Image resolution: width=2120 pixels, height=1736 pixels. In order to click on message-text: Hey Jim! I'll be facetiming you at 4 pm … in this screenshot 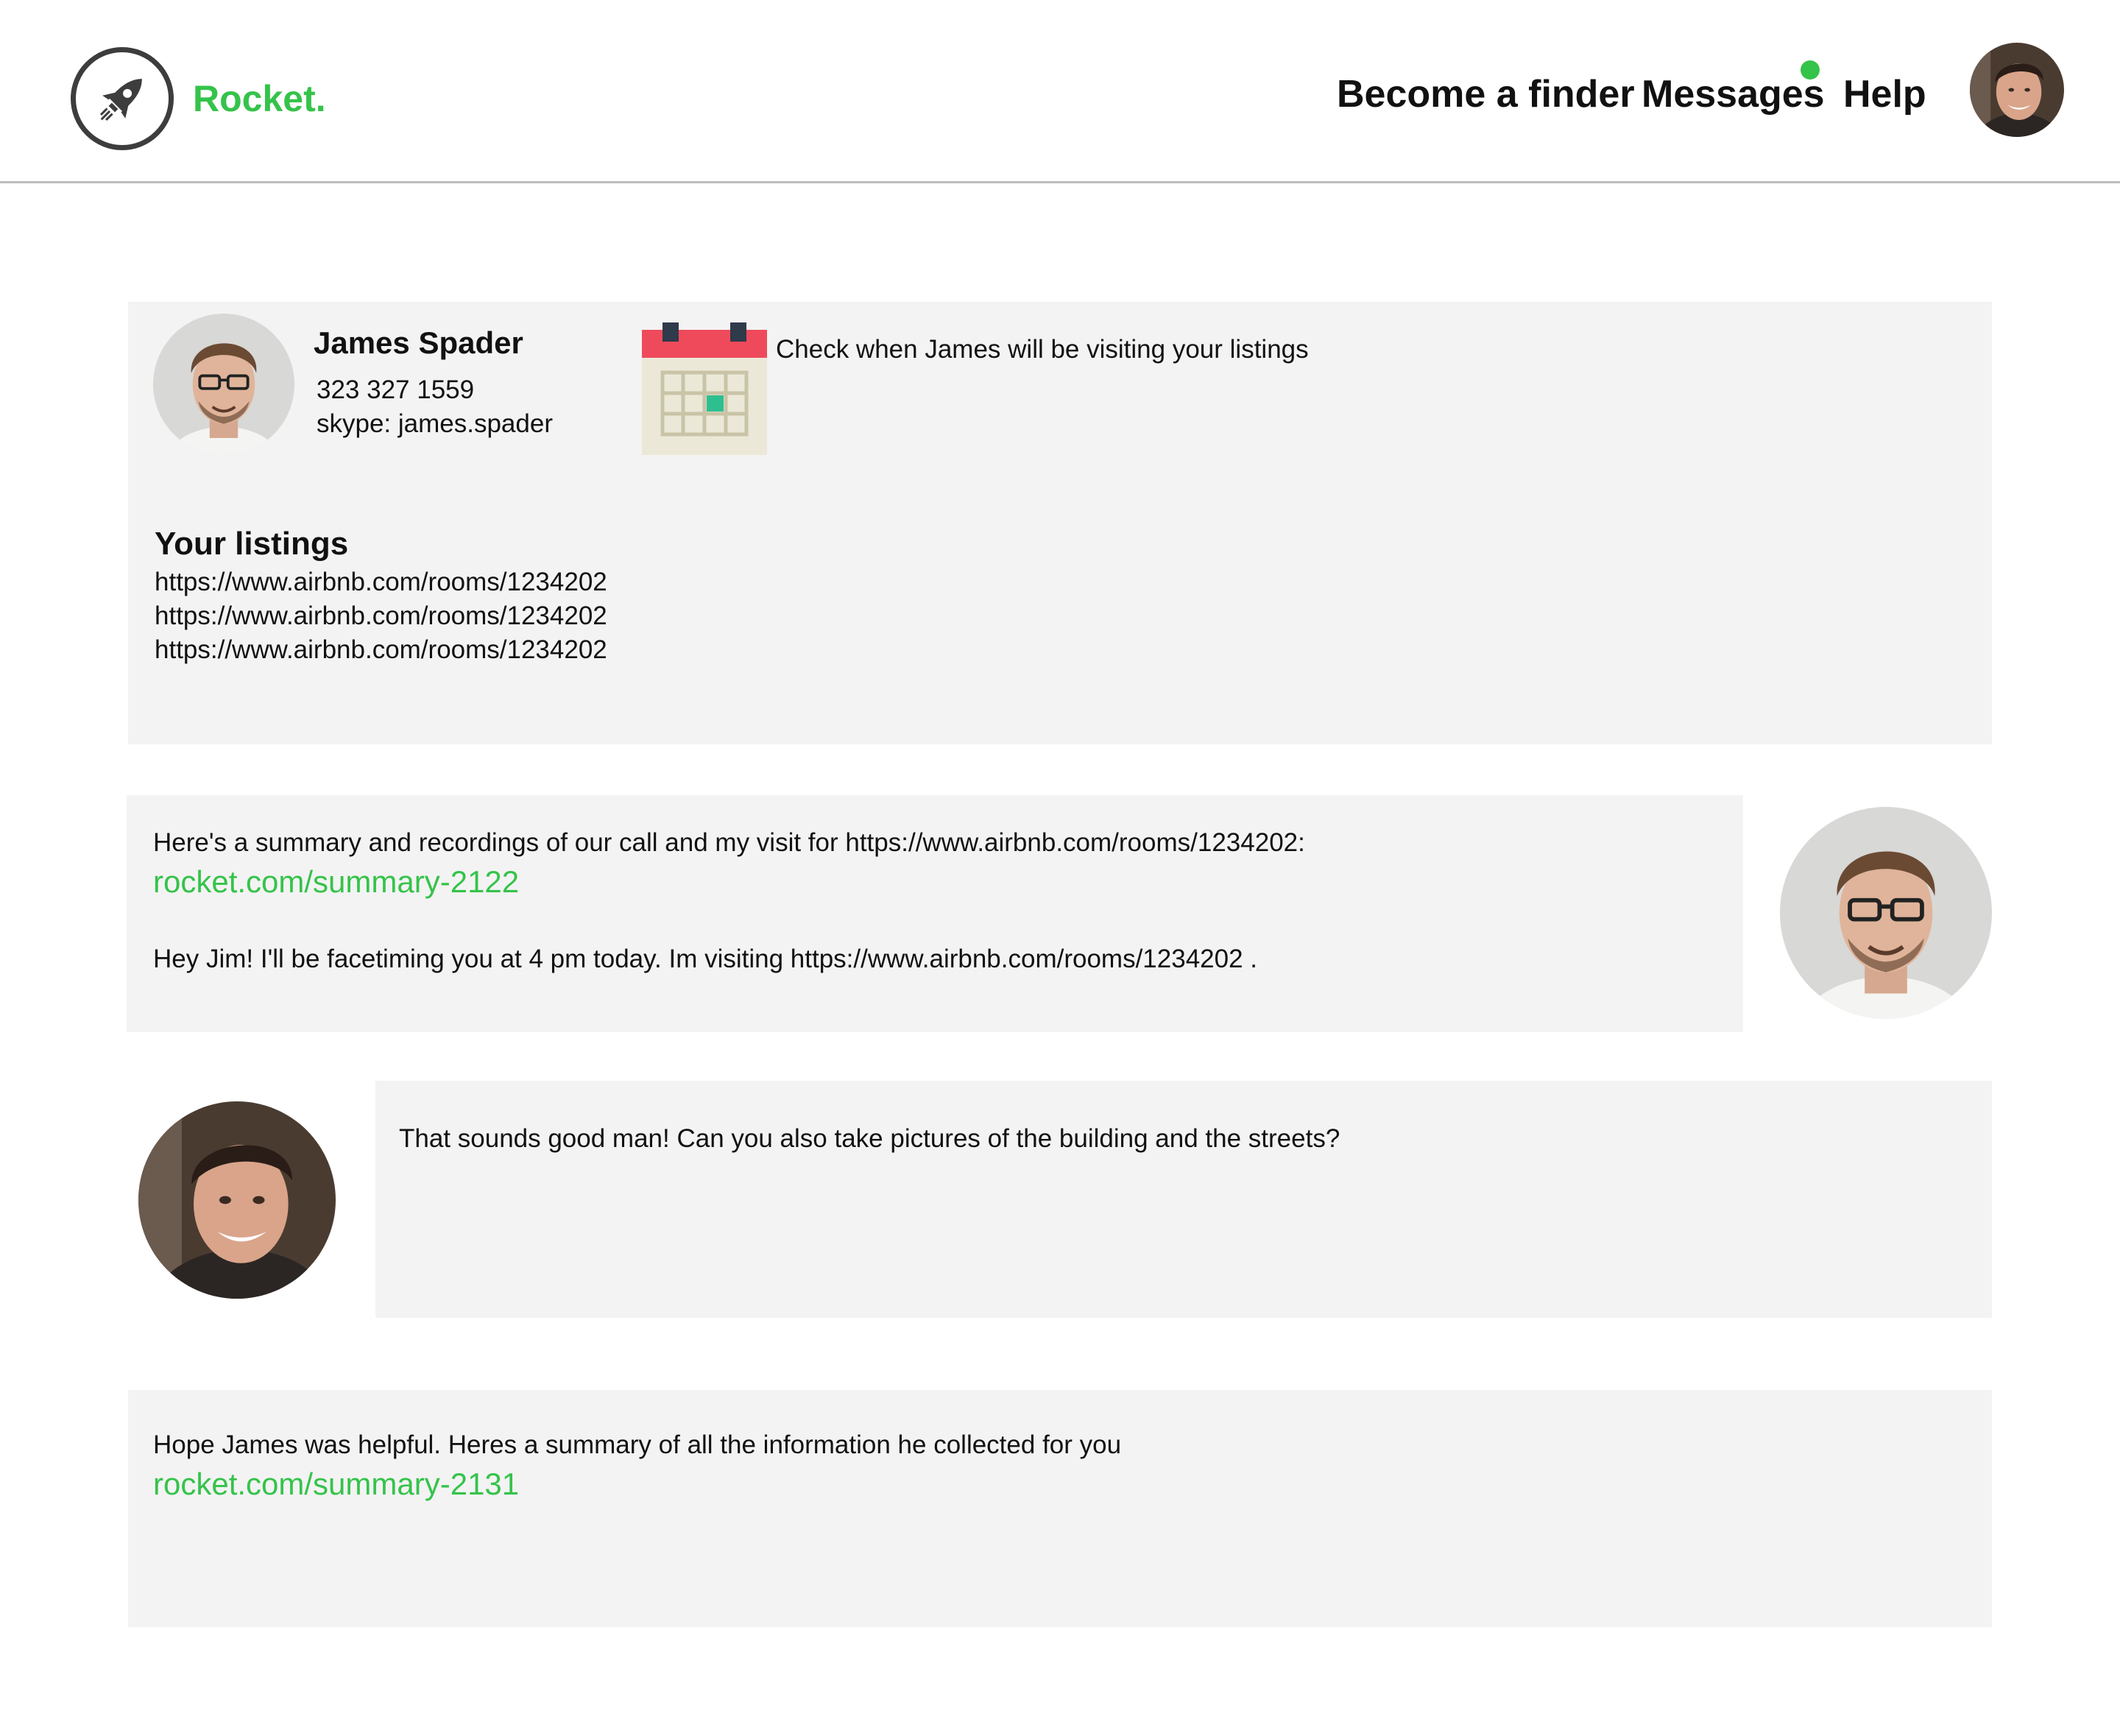, I will do `click(705, 959)`.